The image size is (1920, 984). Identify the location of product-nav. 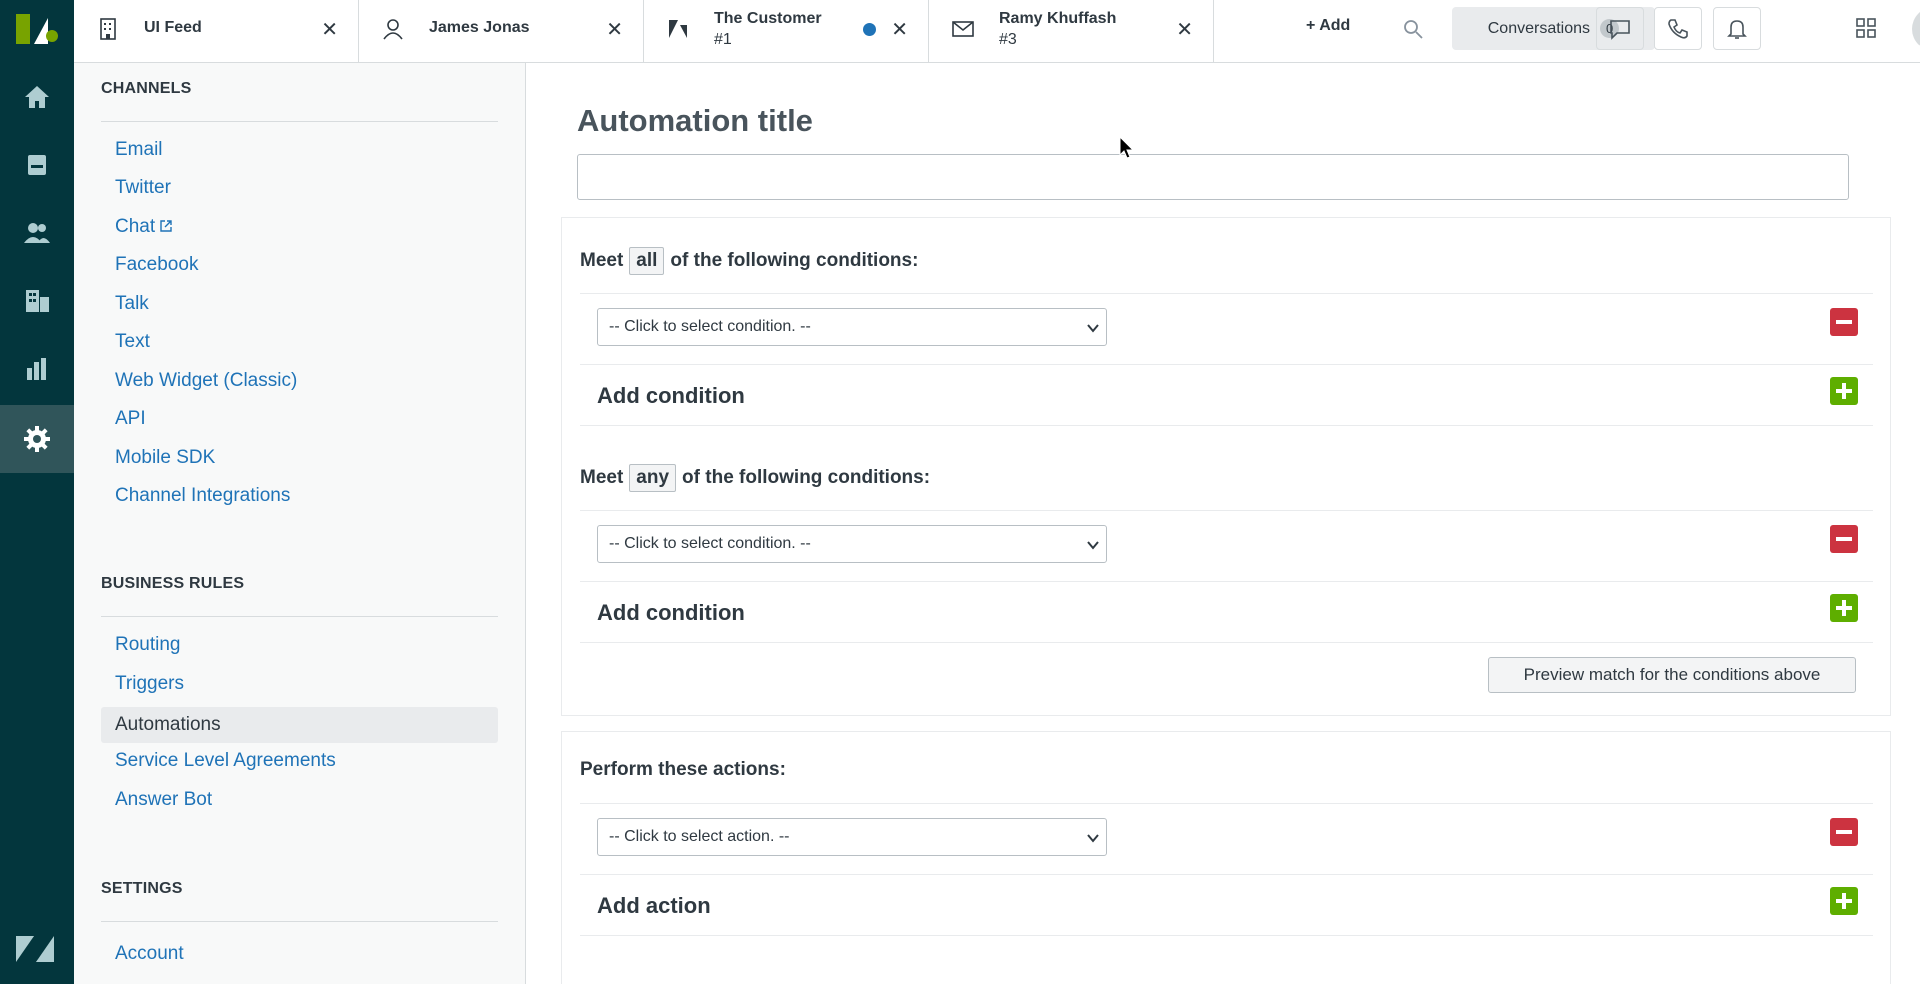
(37, 492).